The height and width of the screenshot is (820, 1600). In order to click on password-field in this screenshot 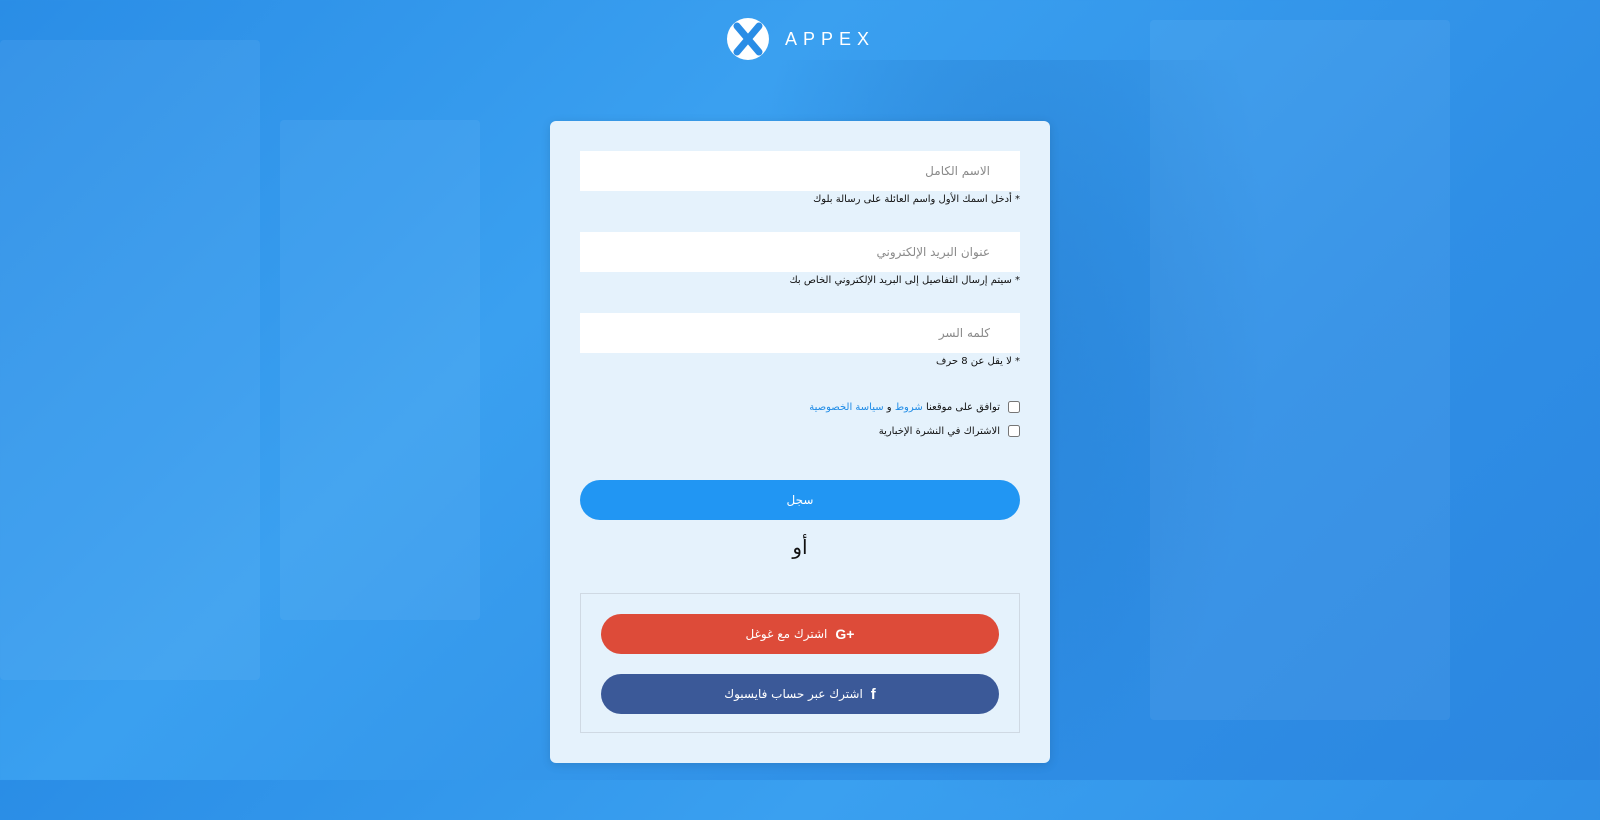, I will do `click(800, 333)`.